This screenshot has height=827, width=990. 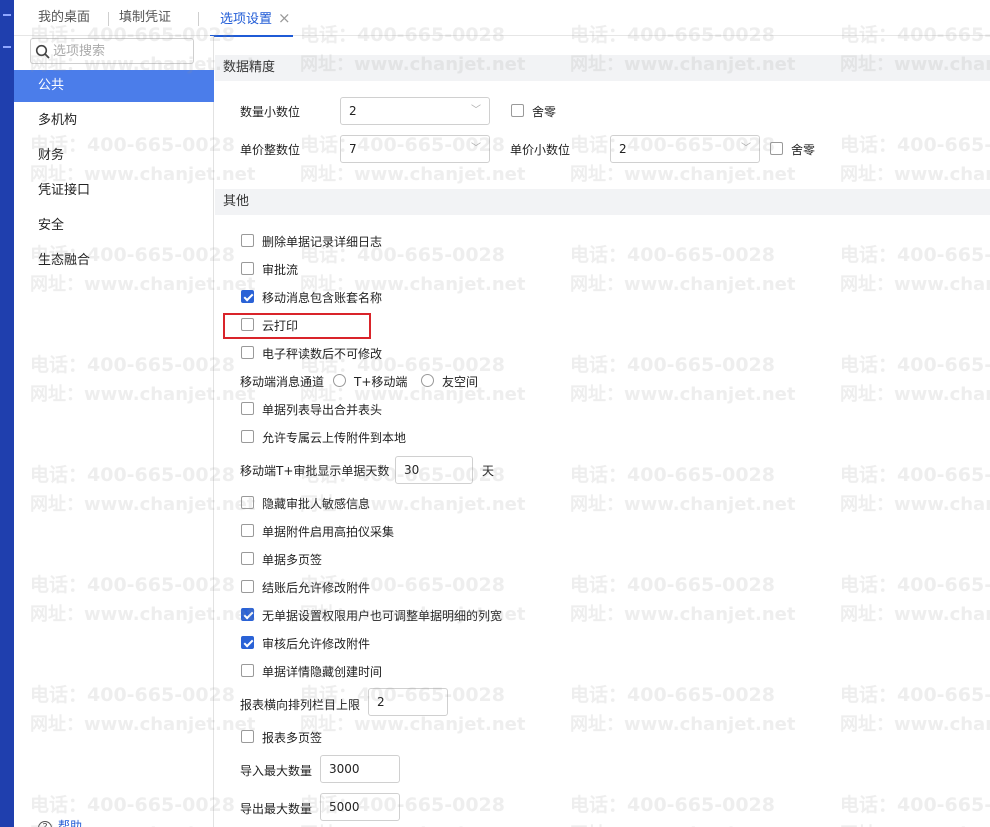 I want to click on help-link: ? 帮助, so click(x=60, y=822).